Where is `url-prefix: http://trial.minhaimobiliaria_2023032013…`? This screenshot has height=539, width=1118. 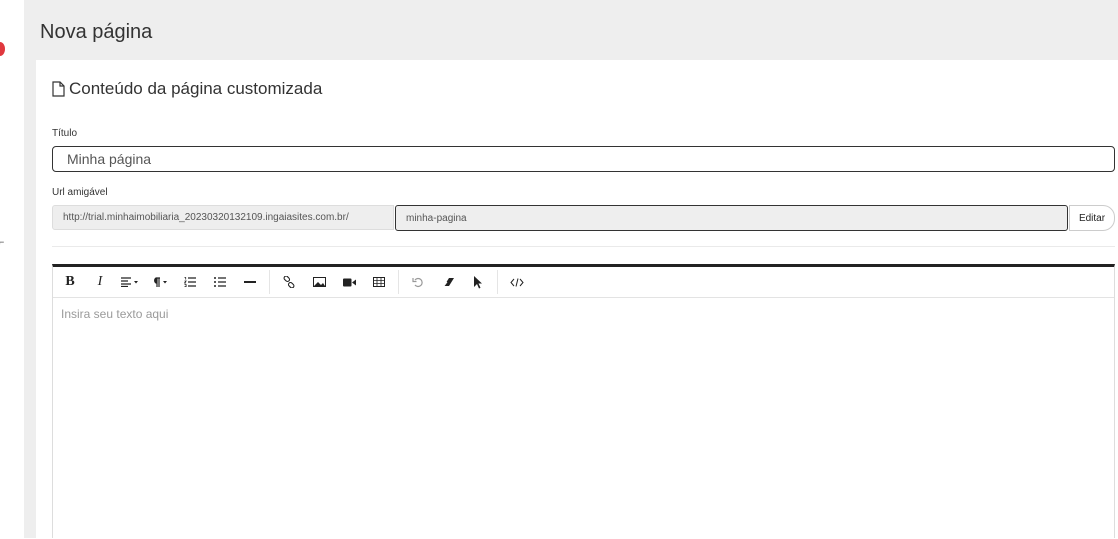
url-prefix: http://trial.minhaimobiliaria_2023032013… is located at coordinates (223, 217).